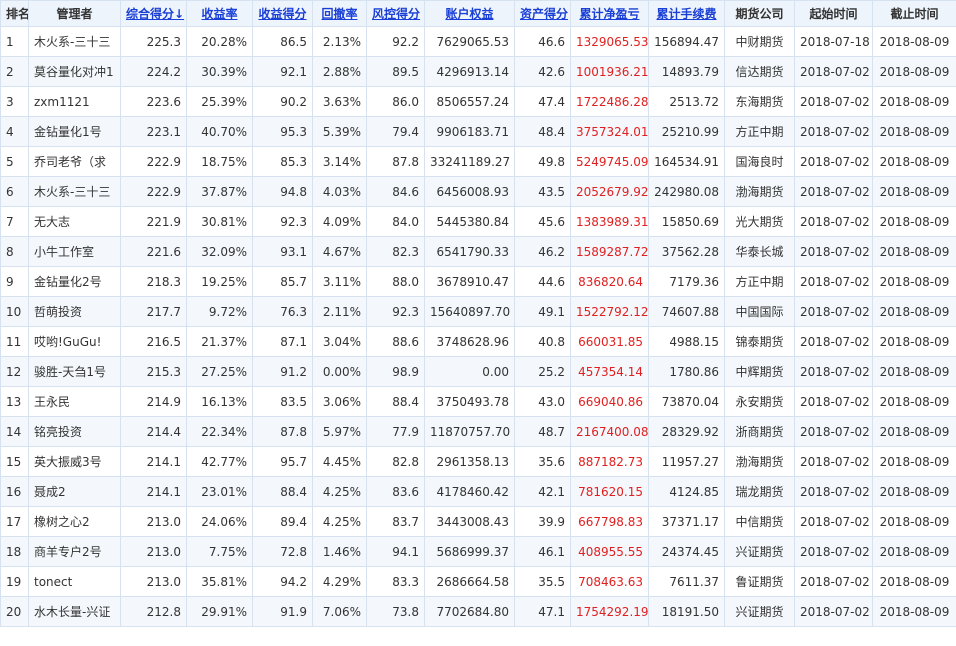  I want to click on cell-equity: 9906183.71, so click(469, 131).